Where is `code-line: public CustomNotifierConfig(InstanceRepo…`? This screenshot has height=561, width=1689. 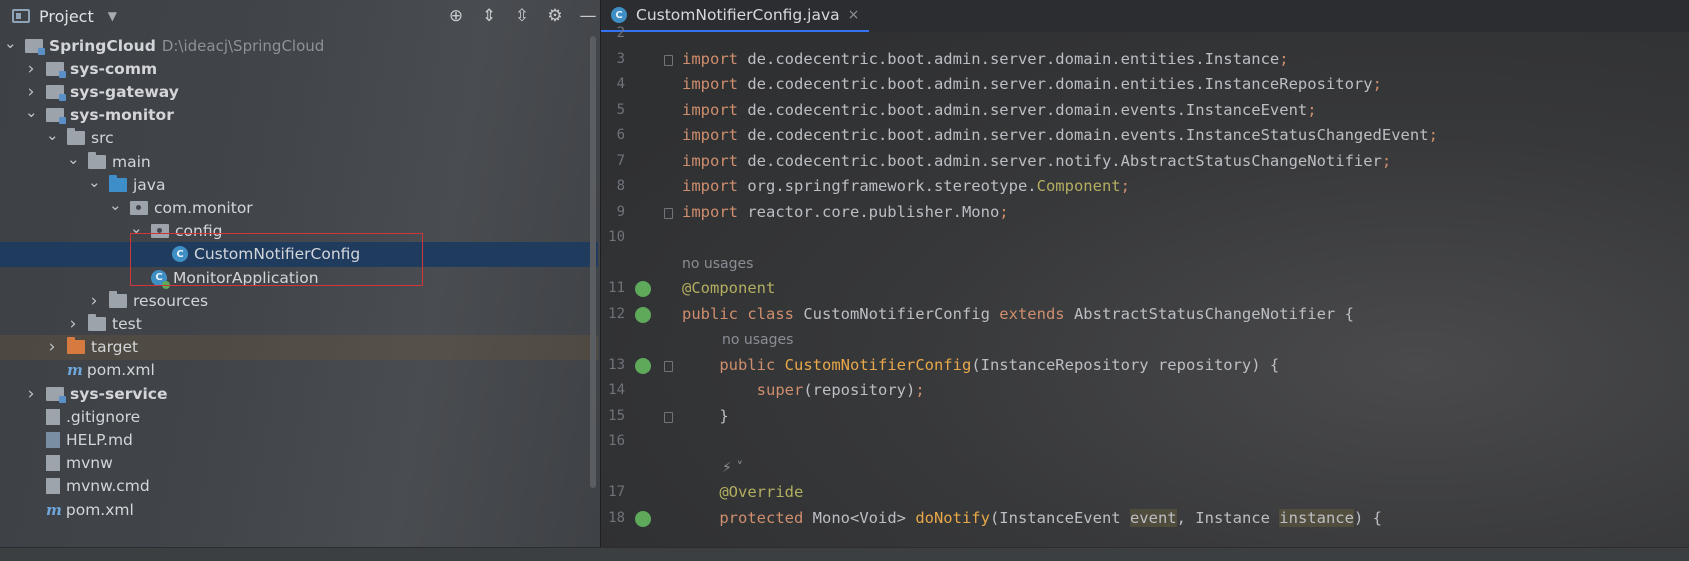 code-line: public CustomNotifierConfig(InstanceRepo… is located at coordinates (980, 365).